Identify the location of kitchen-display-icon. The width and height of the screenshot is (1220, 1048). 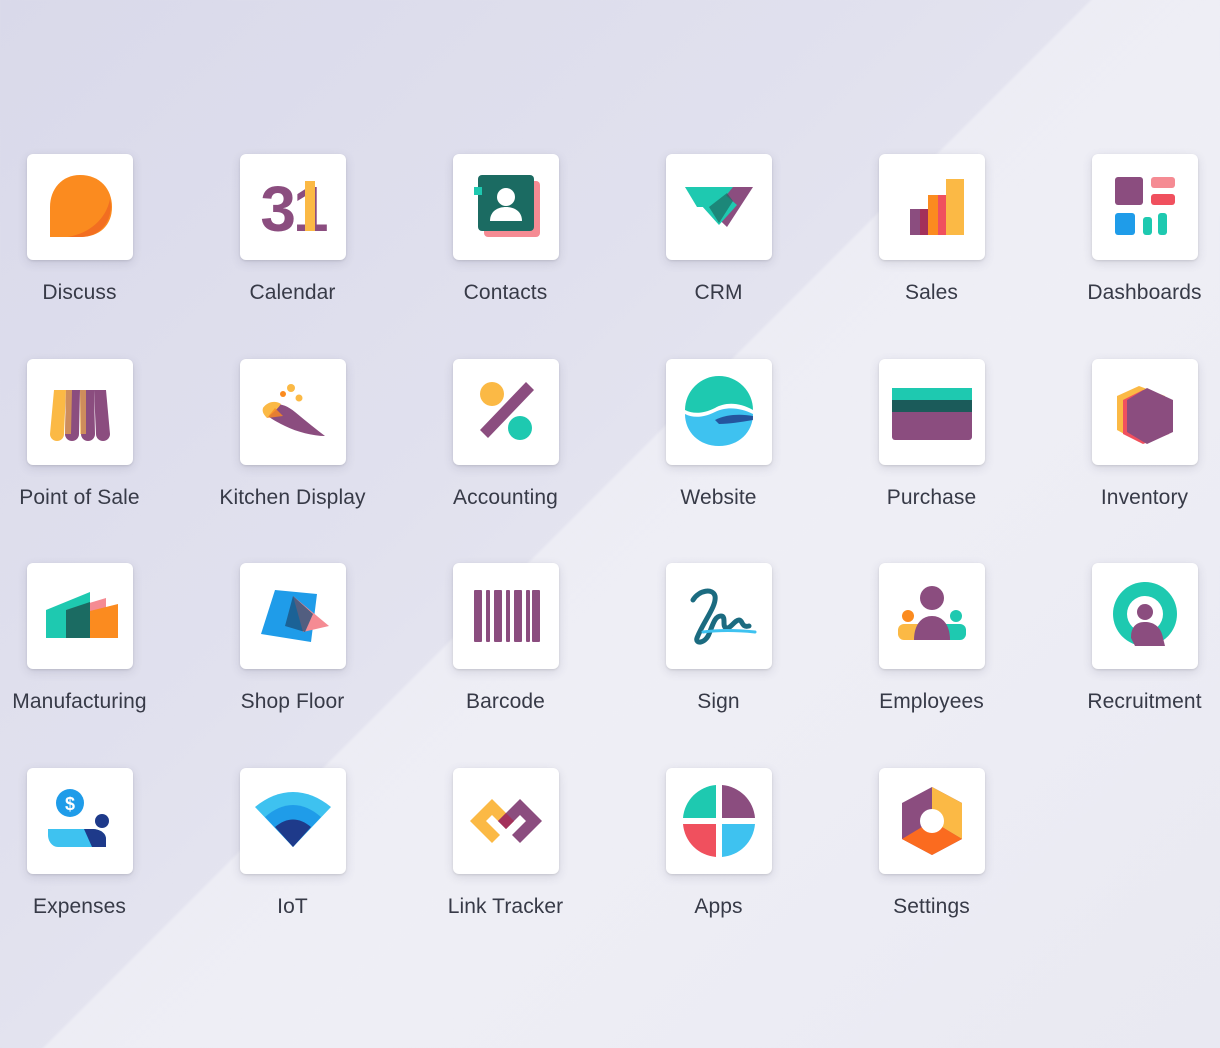
(293, 409).